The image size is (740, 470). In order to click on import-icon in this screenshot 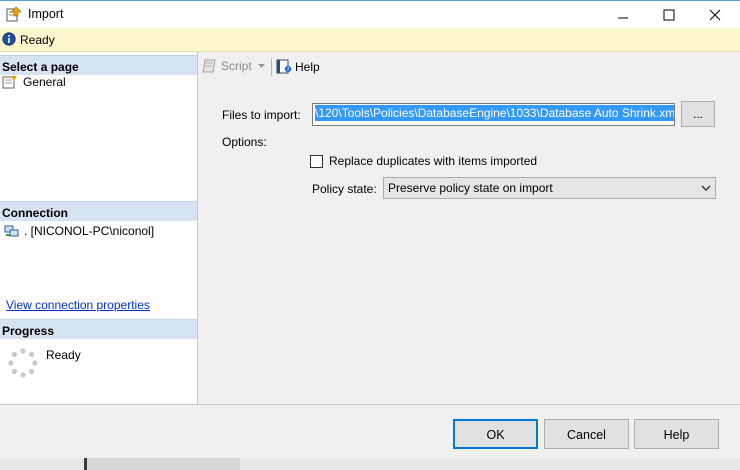, I will do `click(14, 14)`.